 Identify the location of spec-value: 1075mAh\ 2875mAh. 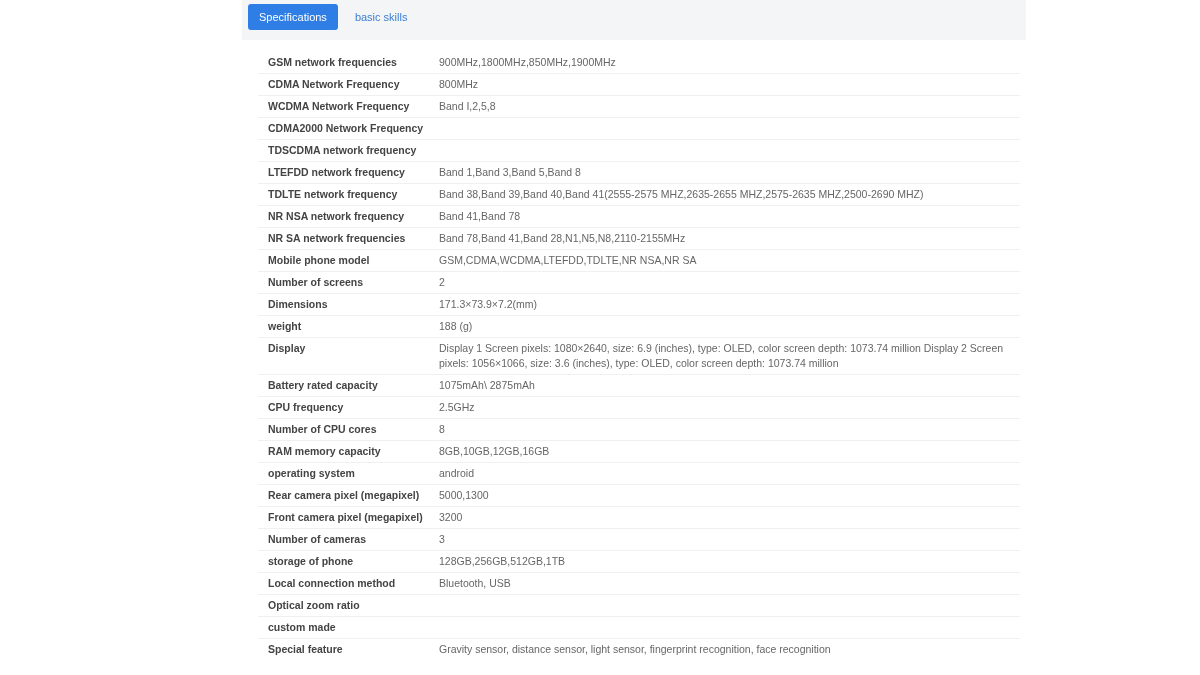
(487, 385).